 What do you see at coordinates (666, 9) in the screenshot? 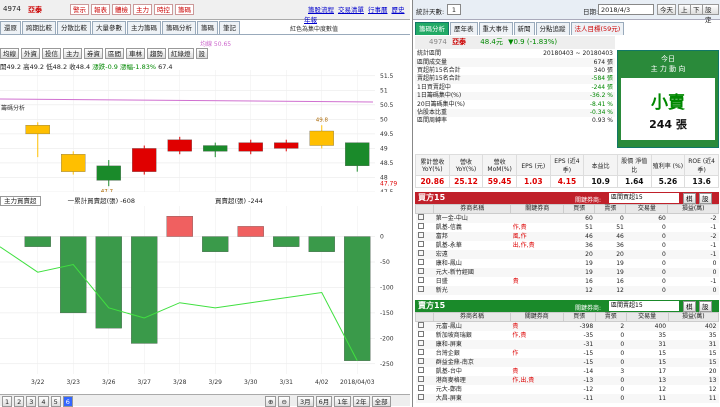
I see `today-button: 今天` at bounding box center [666, 9].